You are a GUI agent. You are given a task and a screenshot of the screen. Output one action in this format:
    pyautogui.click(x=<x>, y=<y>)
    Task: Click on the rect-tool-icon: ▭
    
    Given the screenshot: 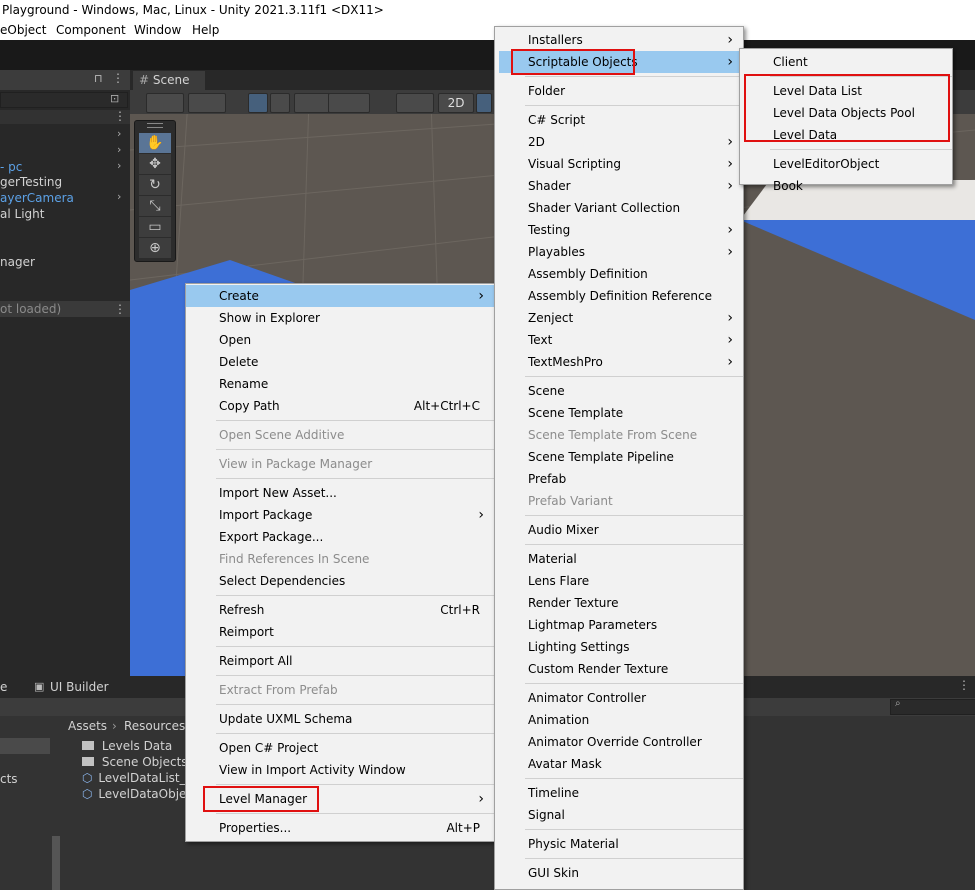 What is the action you would take?
    pyautogui.click(x=155, y=227)
    